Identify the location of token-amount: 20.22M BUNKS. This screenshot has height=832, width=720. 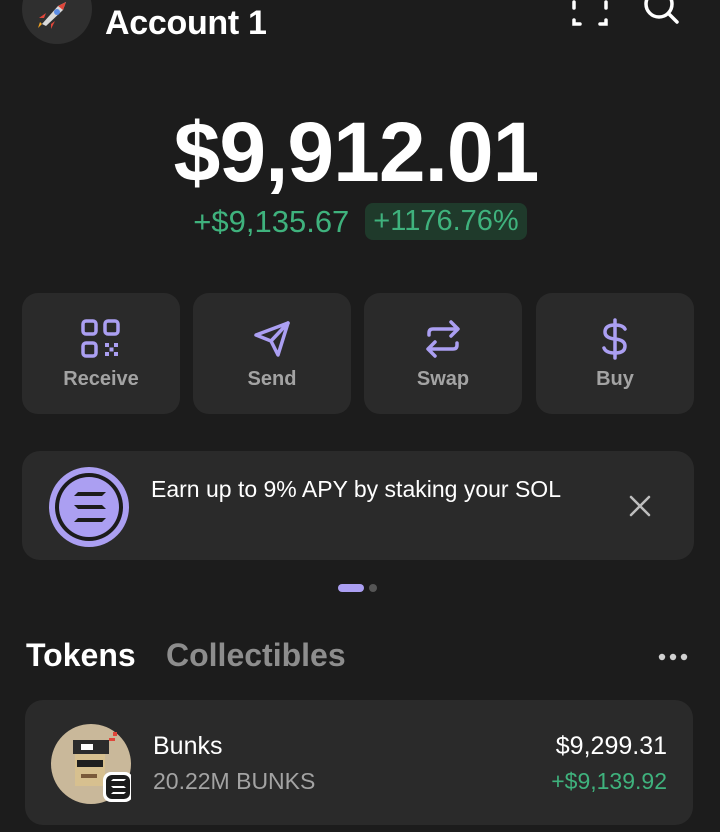
(234, 781).